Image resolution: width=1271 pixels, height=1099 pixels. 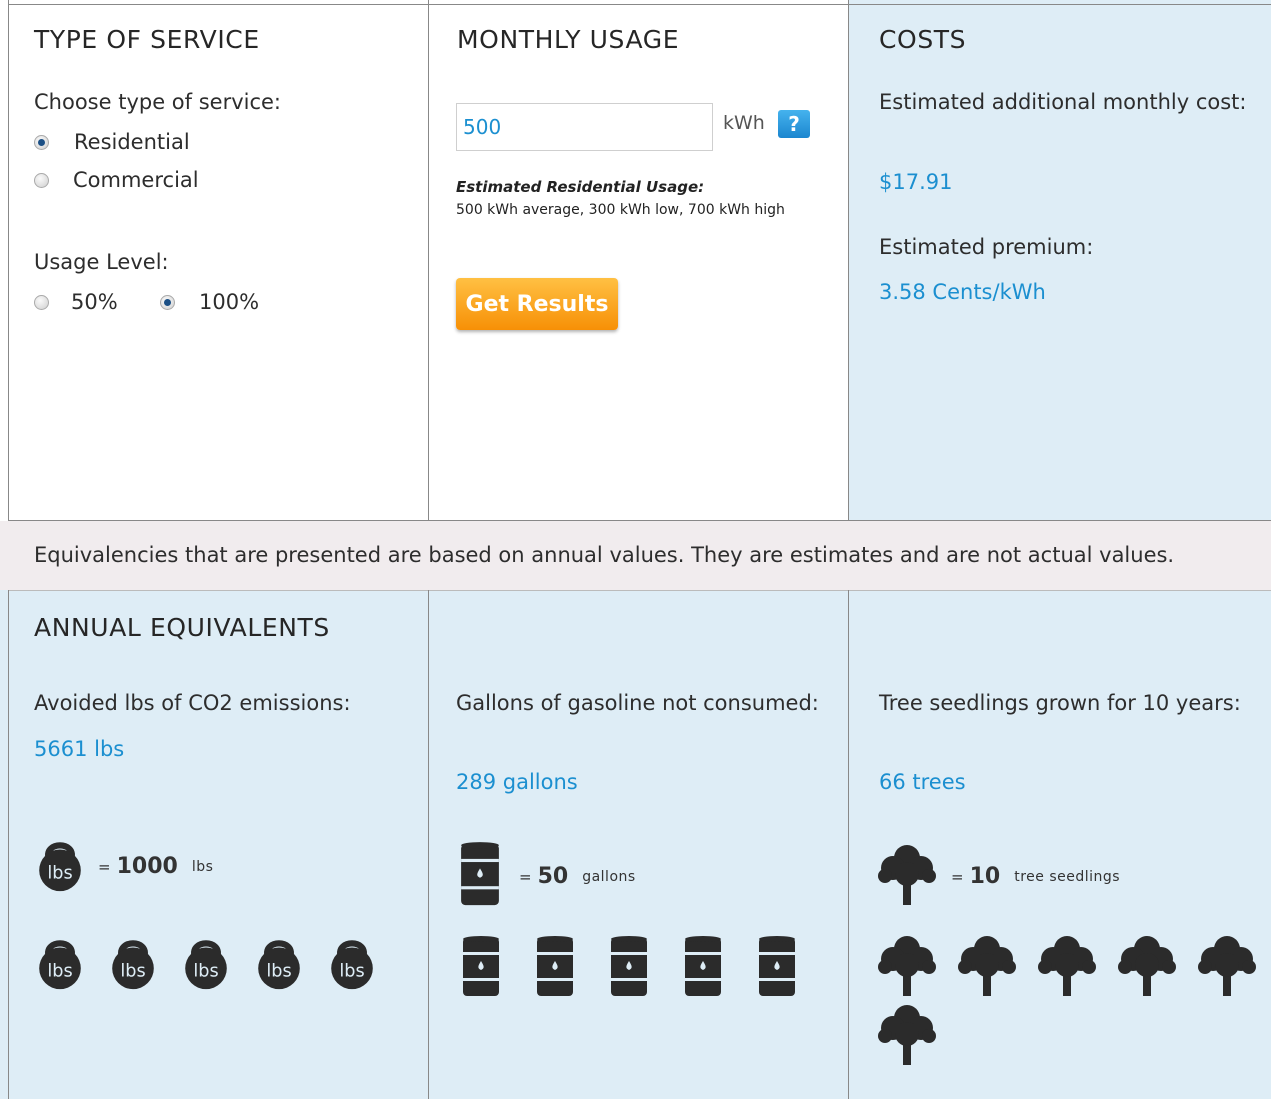 I want to click on residential-option: Residential, so click(x=112, y=142).